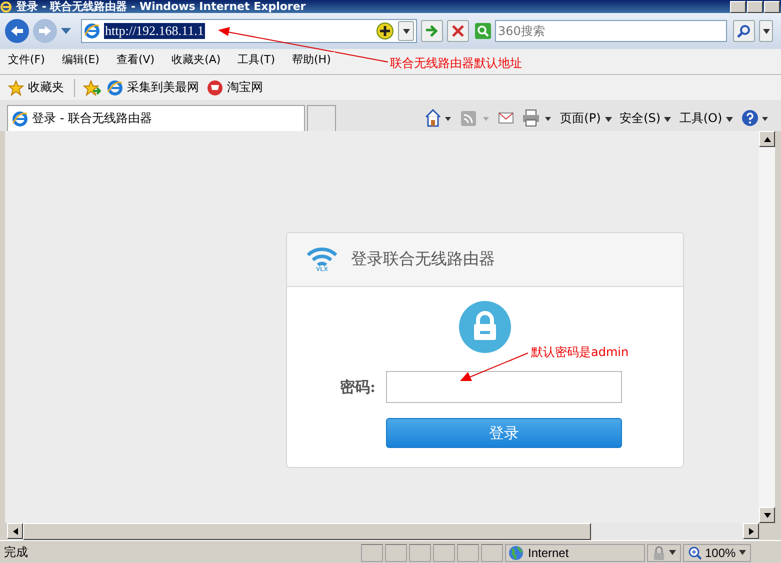 The height and width of the screenshot is (563, 781). What do you see at coordinates (423, 259) in the screenshot?
I see `card-title: 登录联合无线路由器` at bounding box center [423, 259].